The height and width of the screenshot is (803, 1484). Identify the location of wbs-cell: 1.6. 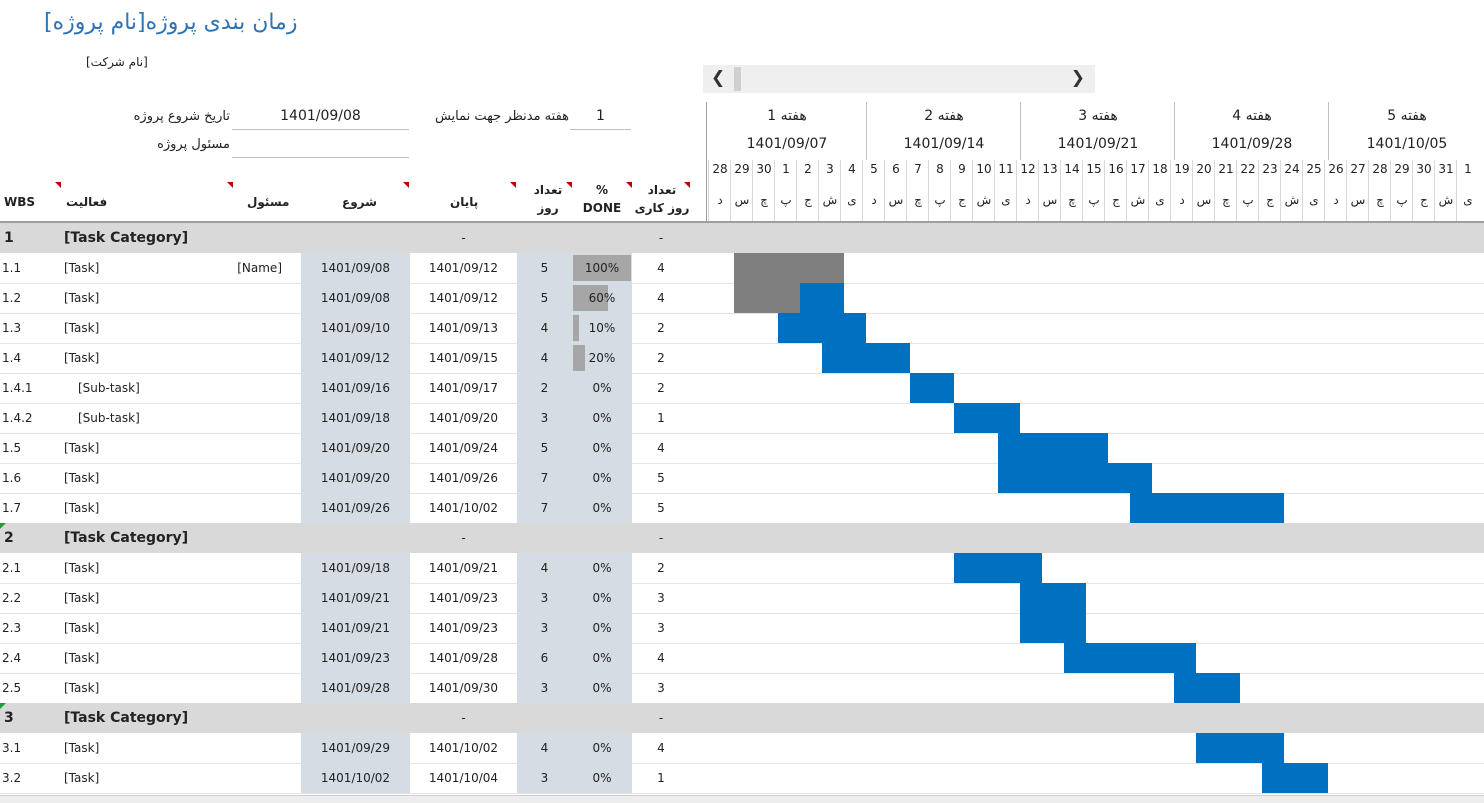
(27, 478).